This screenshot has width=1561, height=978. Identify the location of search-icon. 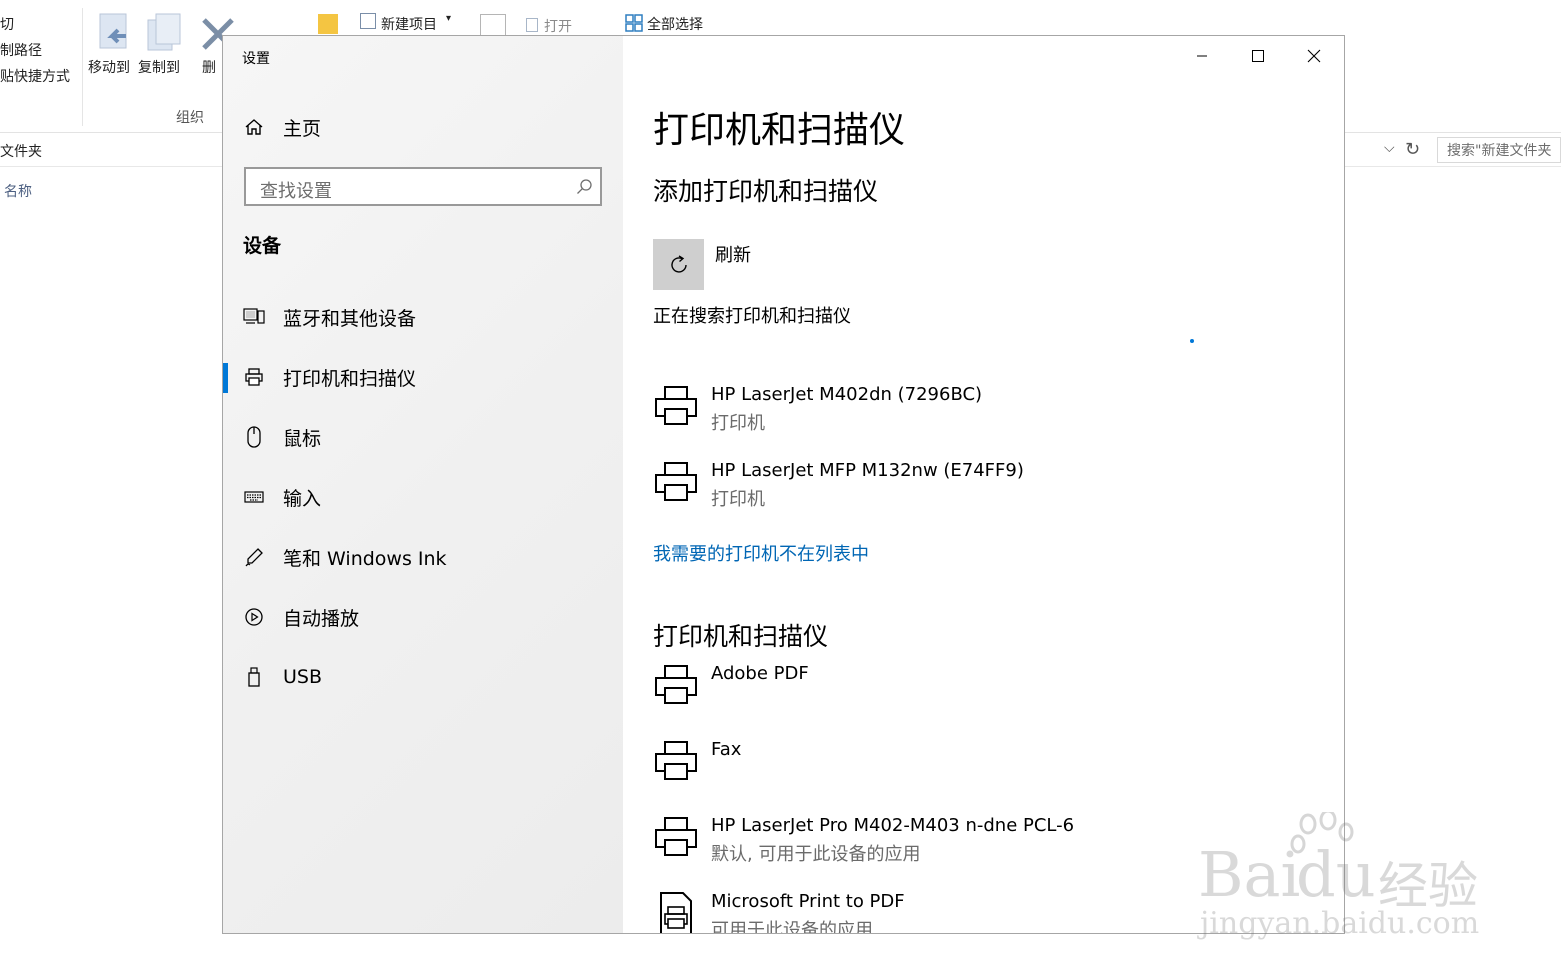
(585, 189).